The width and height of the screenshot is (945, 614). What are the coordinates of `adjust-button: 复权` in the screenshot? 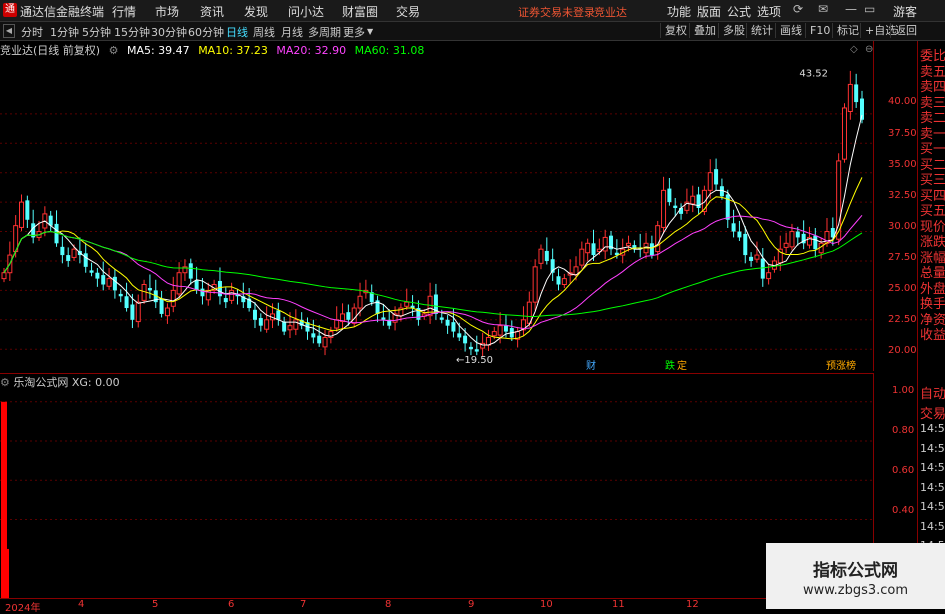 It's located at (675, 30).